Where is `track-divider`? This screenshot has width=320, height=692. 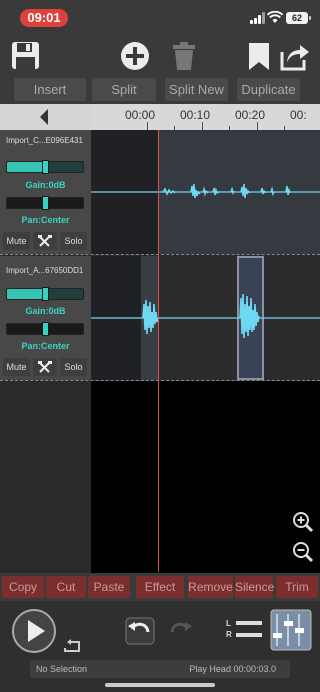 track-divider is located at coordinates (160, 254).